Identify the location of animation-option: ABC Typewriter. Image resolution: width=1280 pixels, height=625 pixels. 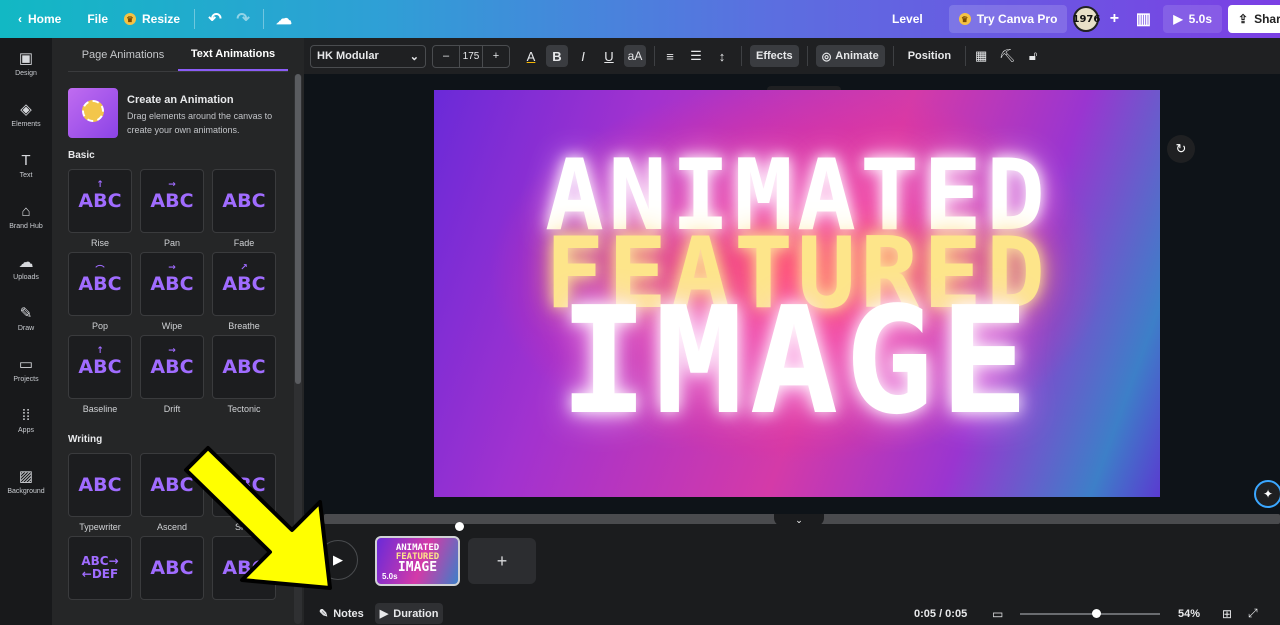
(100, 494).